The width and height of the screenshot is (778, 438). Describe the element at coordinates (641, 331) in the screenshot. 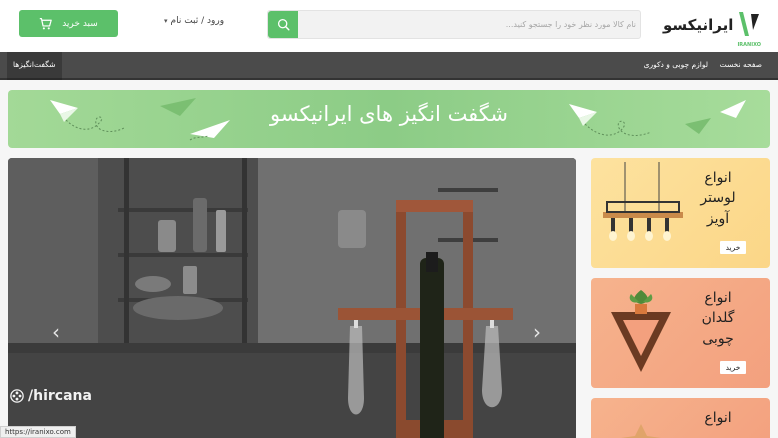

I see `wooden-planter-image` at that location.